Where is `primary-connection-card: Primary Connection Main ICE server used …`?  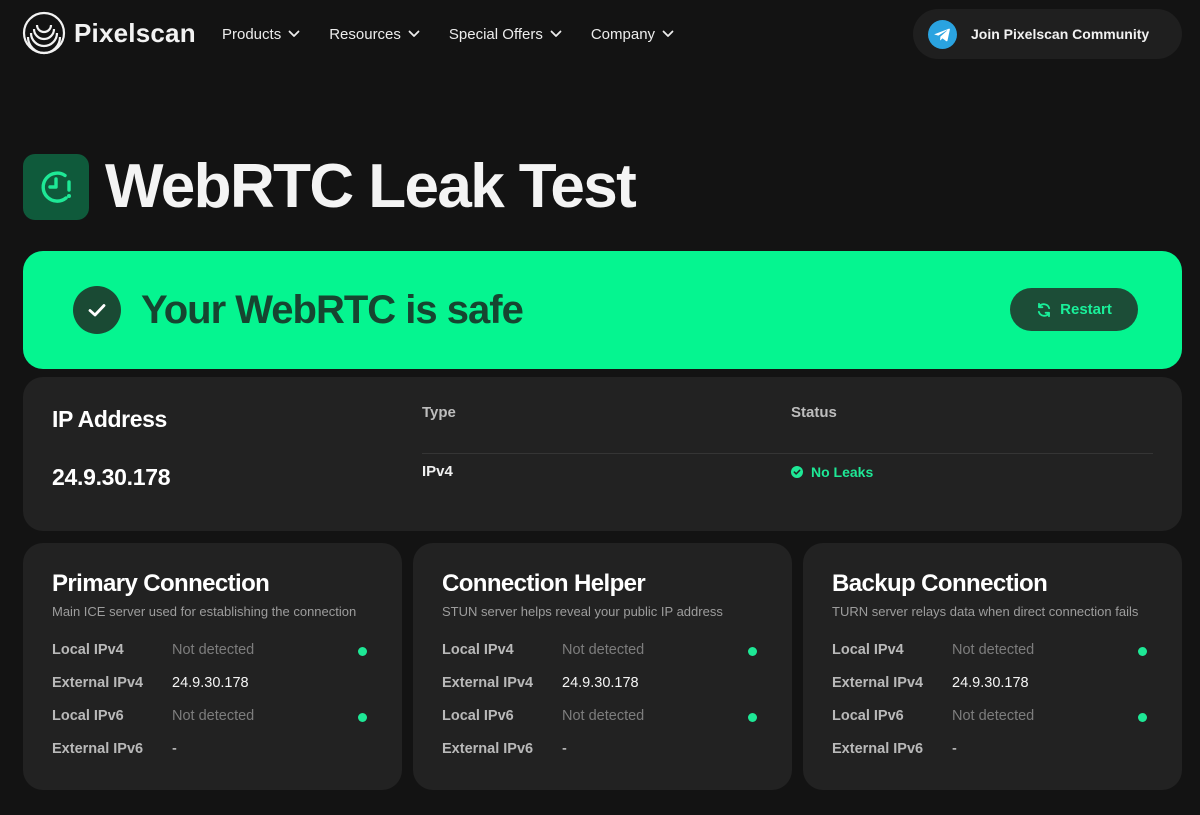
primary-connection-card: Primary Connection Main ICE server used … is located at coordinates (212, 666).